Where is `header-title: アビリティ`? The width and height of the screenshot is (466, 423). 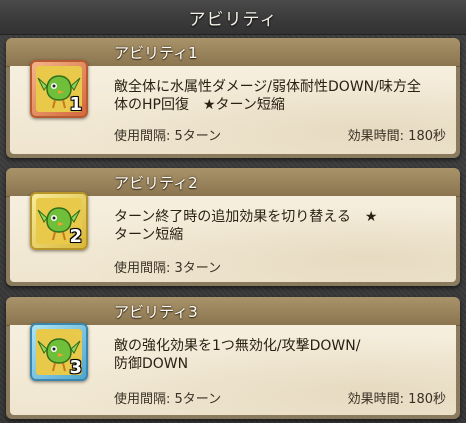
header-title: アビリティ is located at coordinates (233, 19).